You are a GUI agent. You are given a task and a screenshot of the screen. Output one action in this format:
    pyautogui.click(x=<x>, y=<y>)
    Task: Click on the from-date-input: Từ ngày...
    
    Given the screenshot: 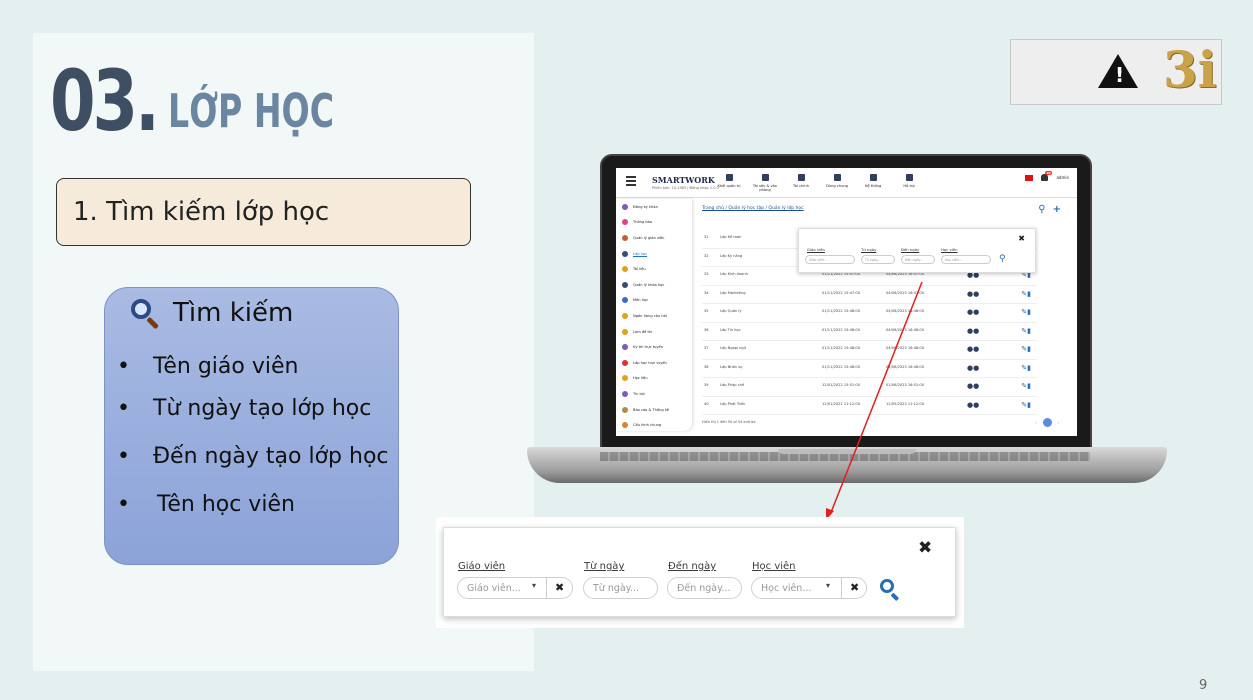 What is the action you would take?
    pyautogui.click(x=620, y=588)
    